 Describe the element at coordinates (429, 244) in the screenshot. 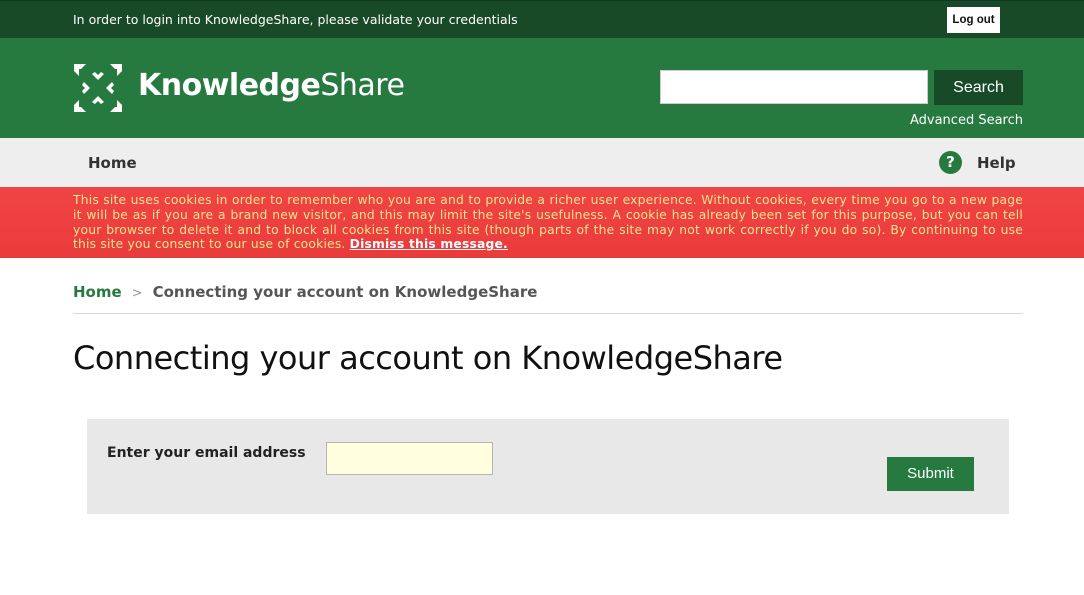

I see `dismiss-cookie-link: Dismiss this message.` at that location.